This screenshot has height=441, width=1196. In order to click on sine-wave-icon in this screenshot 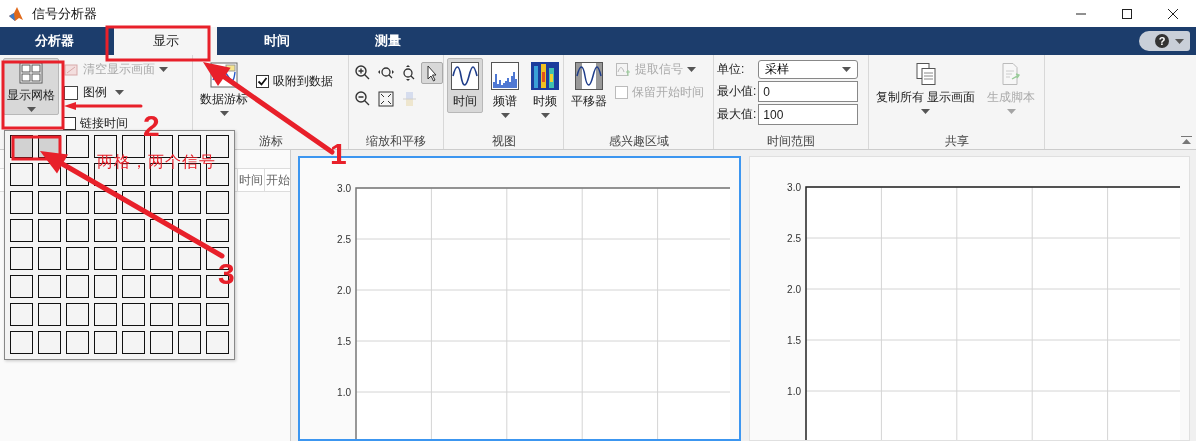, I will do `click(465, 76)`.